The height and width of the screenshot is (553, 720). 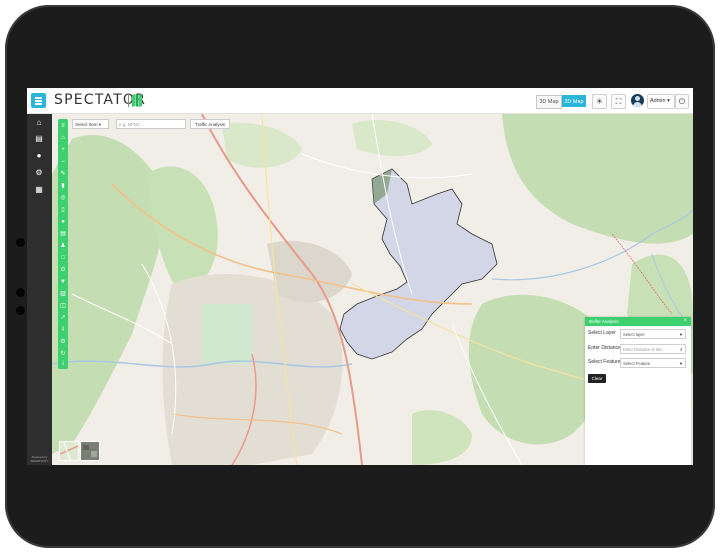 What do you see at coordinates (86, 124) in the screenshot?
I see `select-item-label: Select Item` at bounding box center [86, 124].